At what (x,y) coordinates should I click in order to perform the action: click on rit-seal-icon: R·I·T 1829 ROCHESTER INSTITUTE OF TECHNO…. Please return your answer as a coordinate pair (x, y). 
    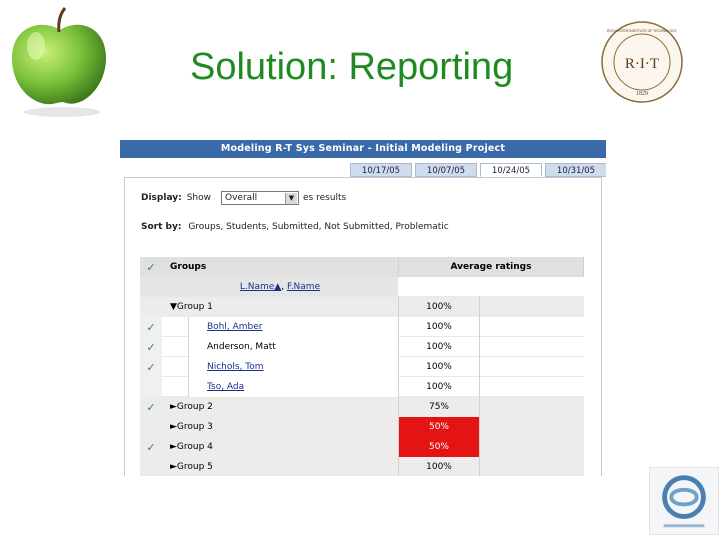
    Looking at the image, I should click on (642, 62).